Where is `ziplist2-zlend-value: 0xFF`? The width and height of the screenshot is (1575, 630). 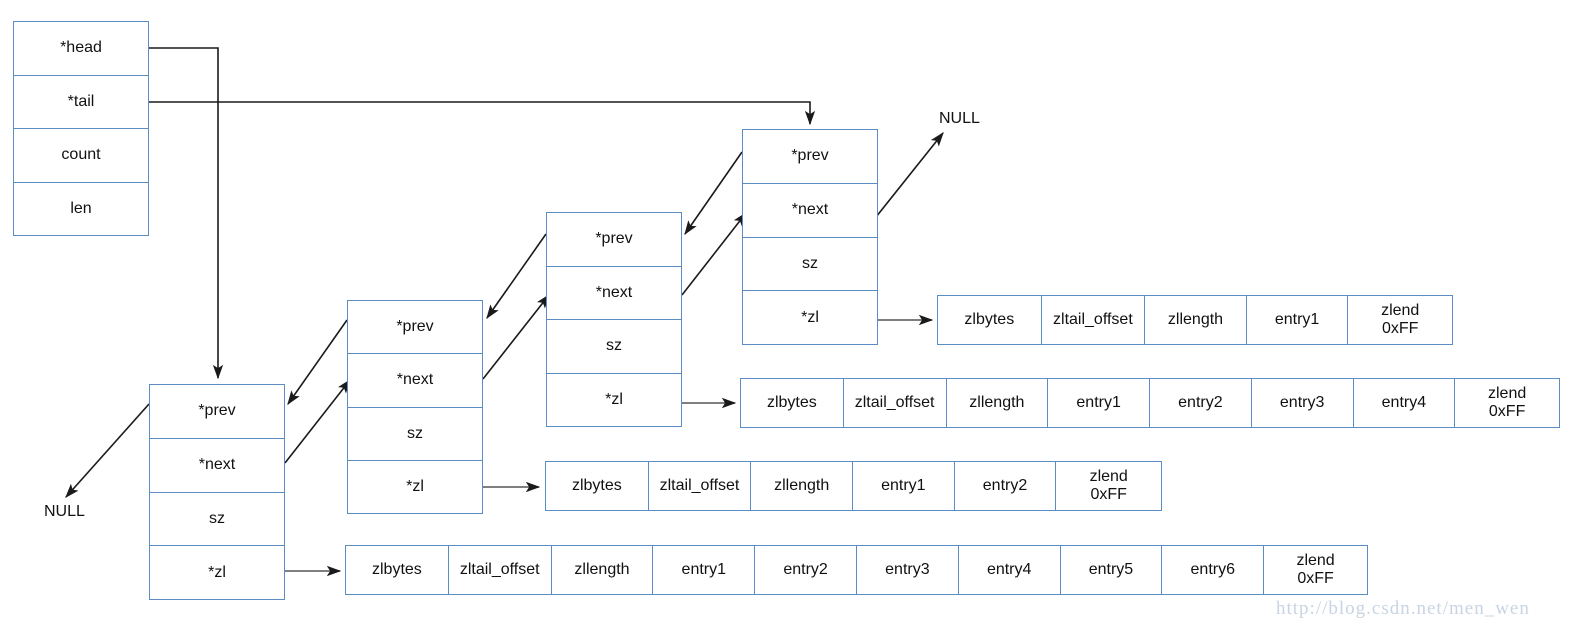 ziplist2-zlend-value: 0xFF is located at coordinates (1108, 494).